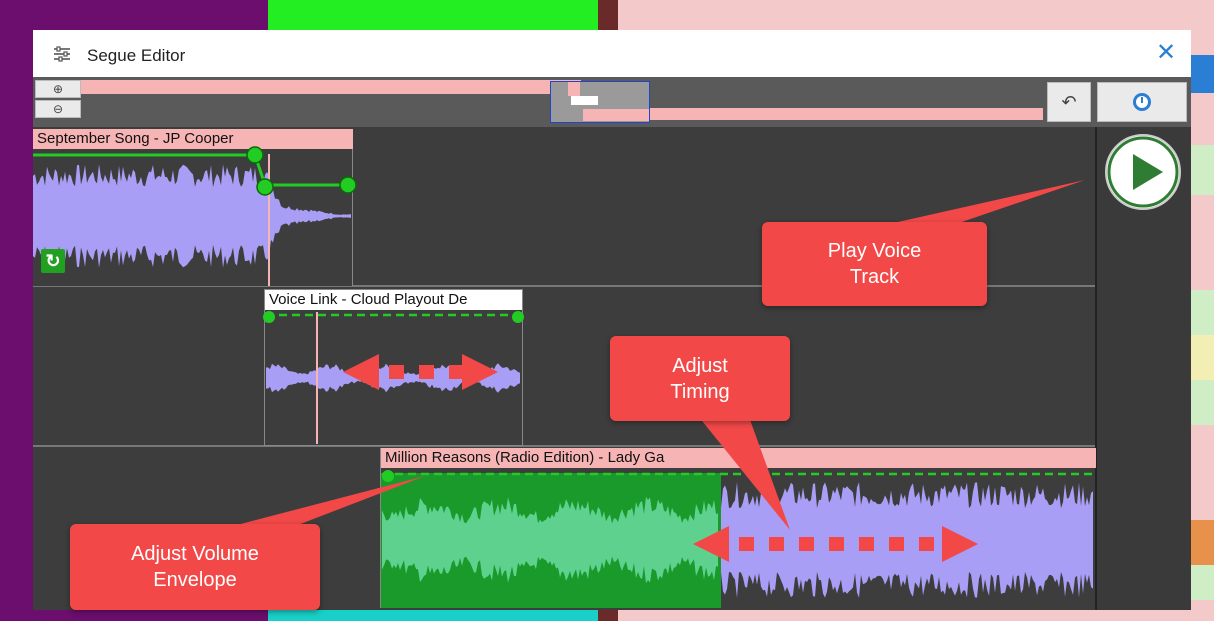 This screenshot has width=1214, height=621. Describe the element at coordinates (874, 264) in the screenshot. I see `play-voice-track-callout: Play Voice Track` at that location.